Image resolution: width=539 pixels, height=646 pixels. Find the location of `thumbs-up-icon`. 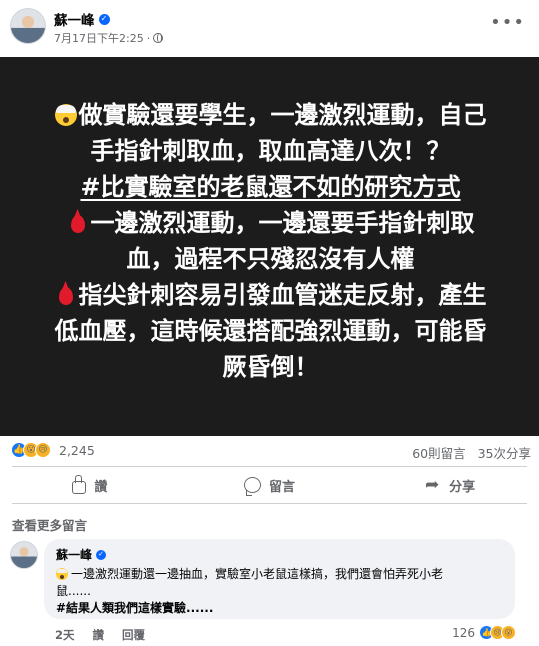

thumbs-up-icon is located at coordinates (79, 484).